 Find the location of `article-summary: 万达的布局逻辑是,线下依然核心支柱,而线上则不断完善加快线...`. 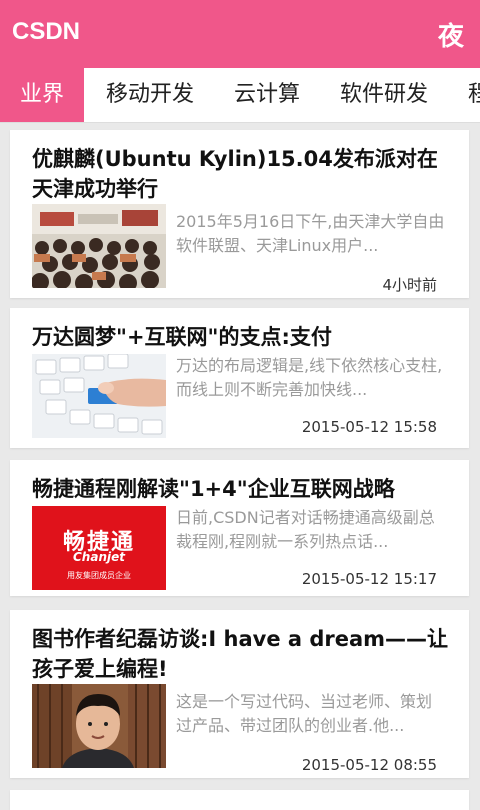

article-summary: 万达的布局逻辑是,线下依然核心支柱,而线上则不断完善加快线... is located at coordinates (309, 377).